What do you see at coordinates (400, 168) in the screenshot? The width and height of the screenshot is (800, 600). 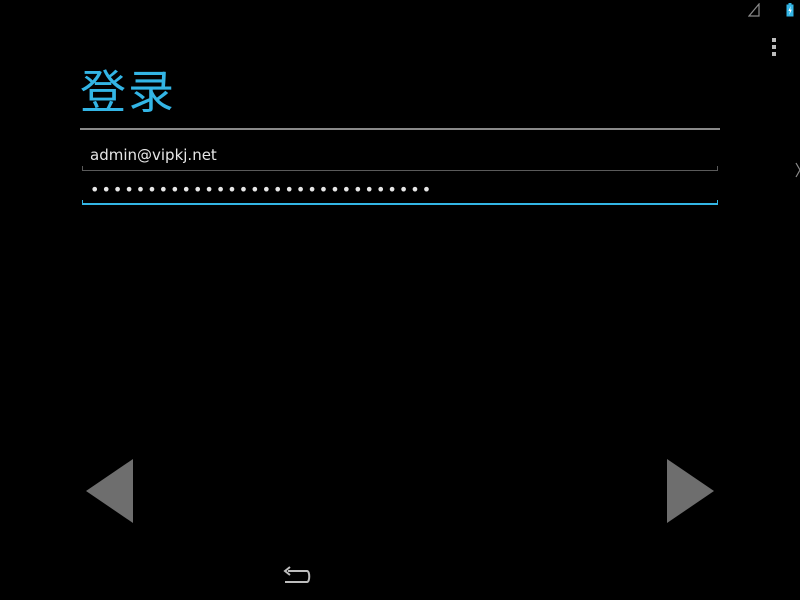 I see `email-field-underline` at bounding box center [400, 168].